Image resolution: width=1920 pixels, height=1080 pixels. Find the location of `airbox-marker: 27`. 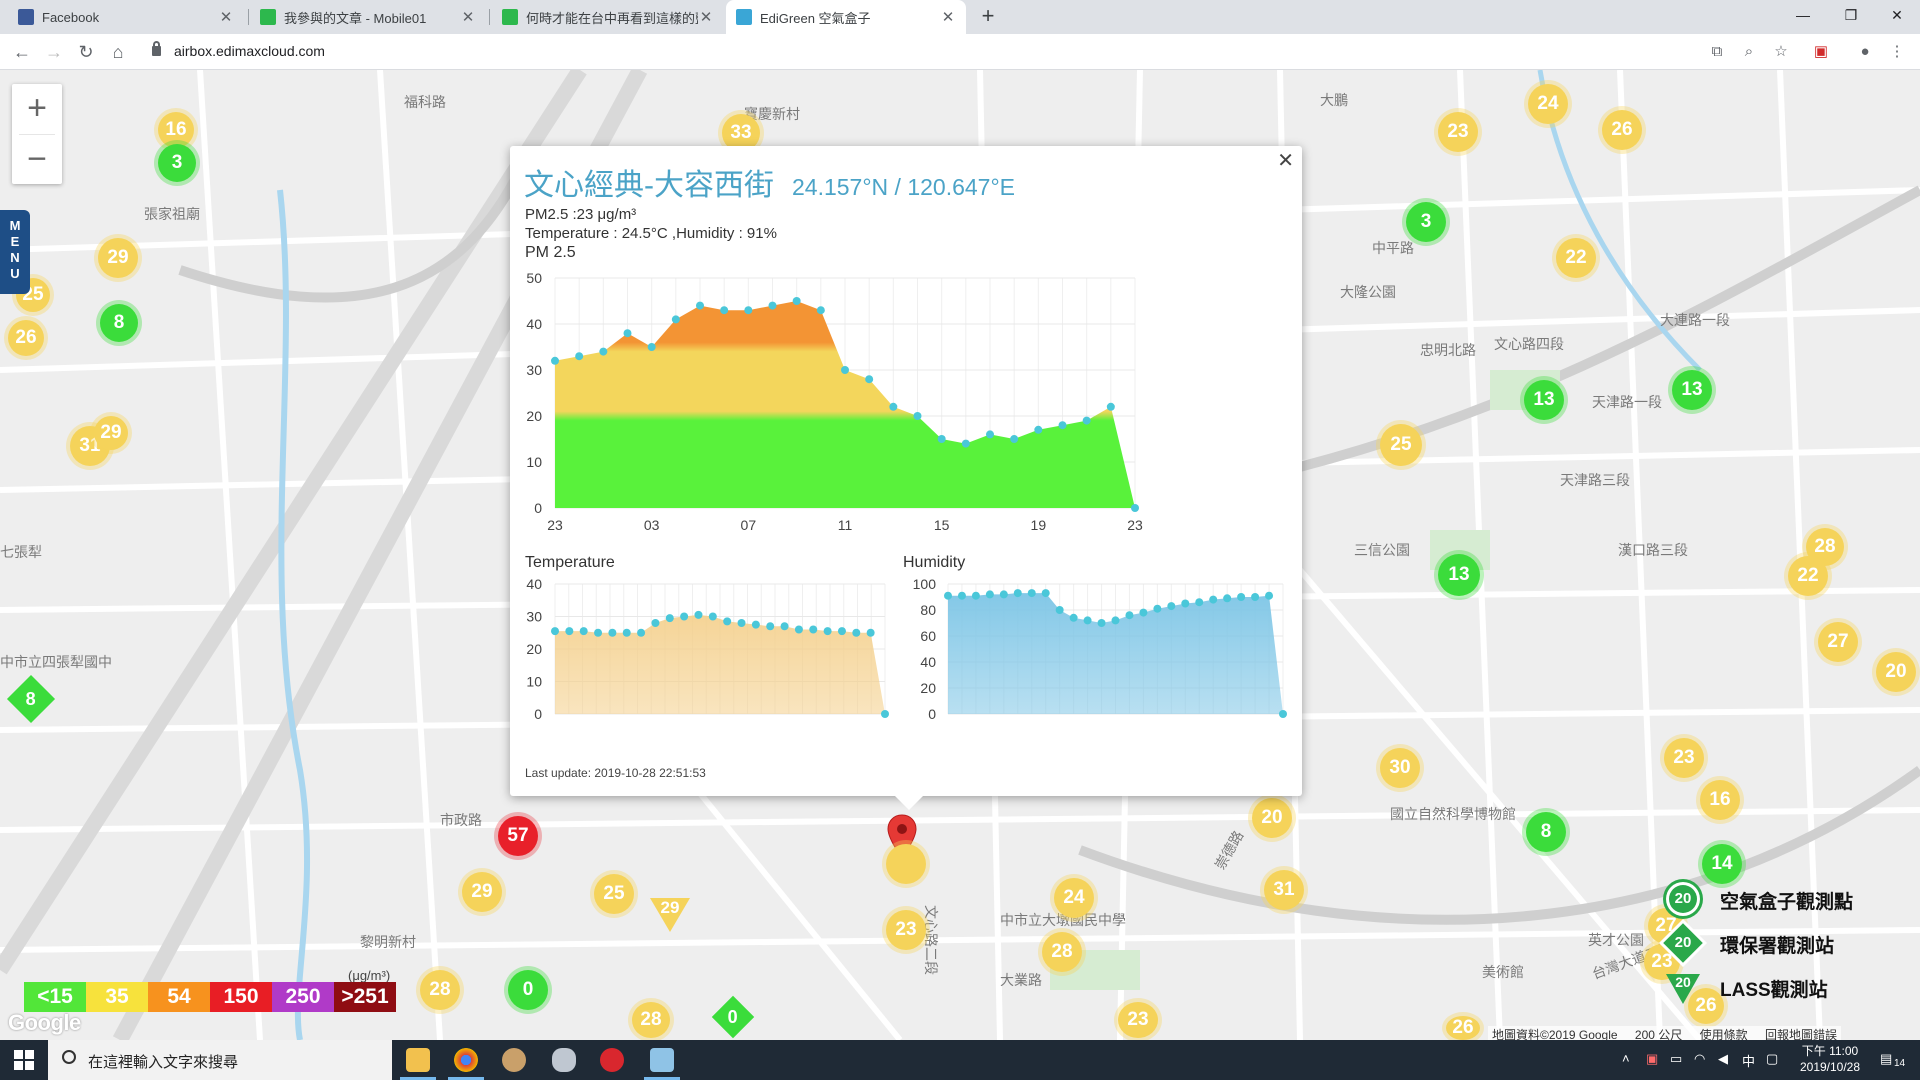

airbox-marker: 27 is located at coordinates (1838, 642).